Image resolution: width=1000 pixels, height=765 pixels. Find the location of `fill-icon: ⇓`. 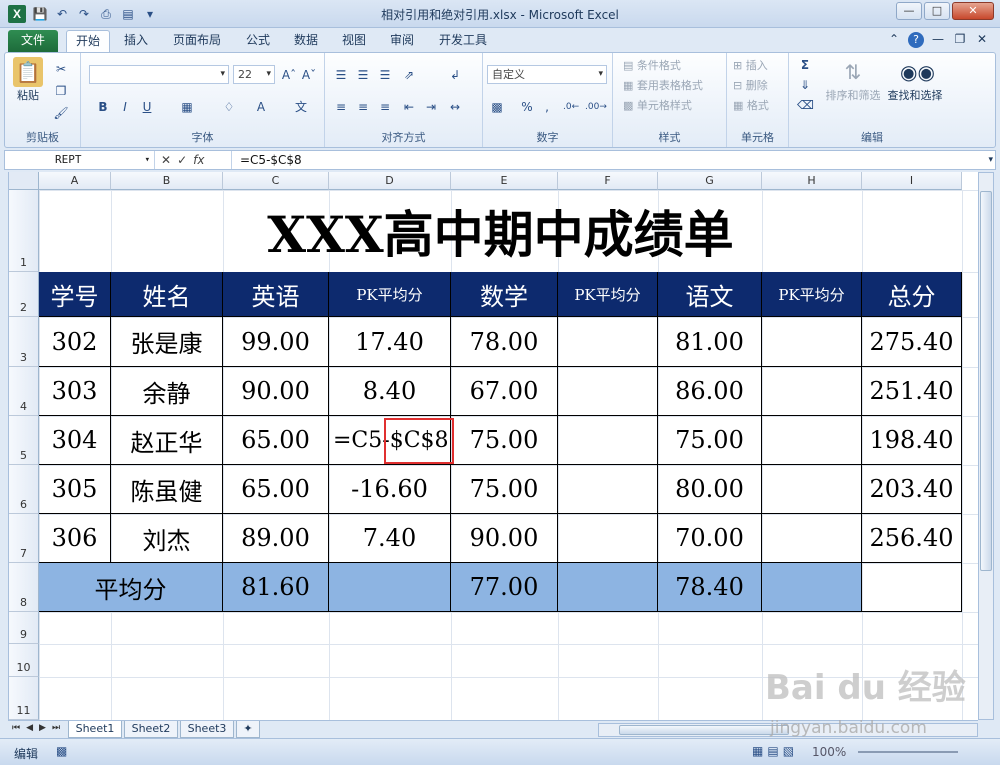

fill-icon: ⇓ is located at coordinates (805, 85).